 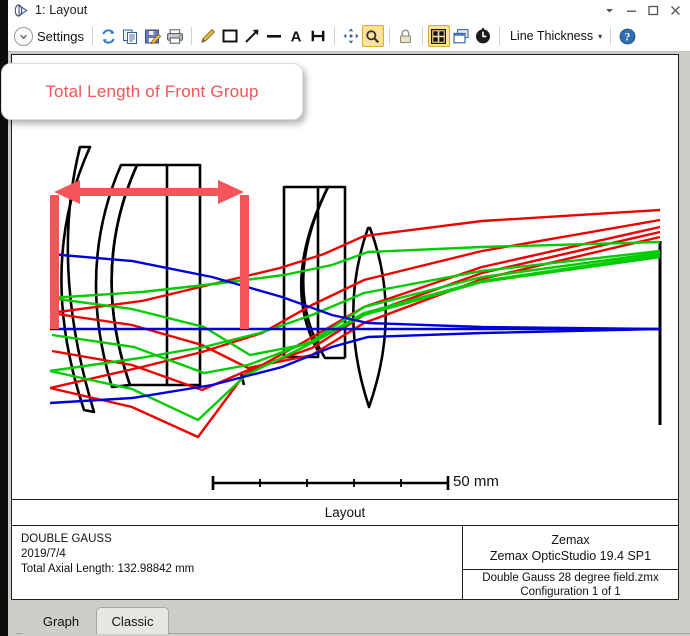 What do you see at coordinates (108, 569) in the screenshot?
I see `lens-axial-length: Total Axial Length: 132.98842 mm` at bounding box center [108, 569].